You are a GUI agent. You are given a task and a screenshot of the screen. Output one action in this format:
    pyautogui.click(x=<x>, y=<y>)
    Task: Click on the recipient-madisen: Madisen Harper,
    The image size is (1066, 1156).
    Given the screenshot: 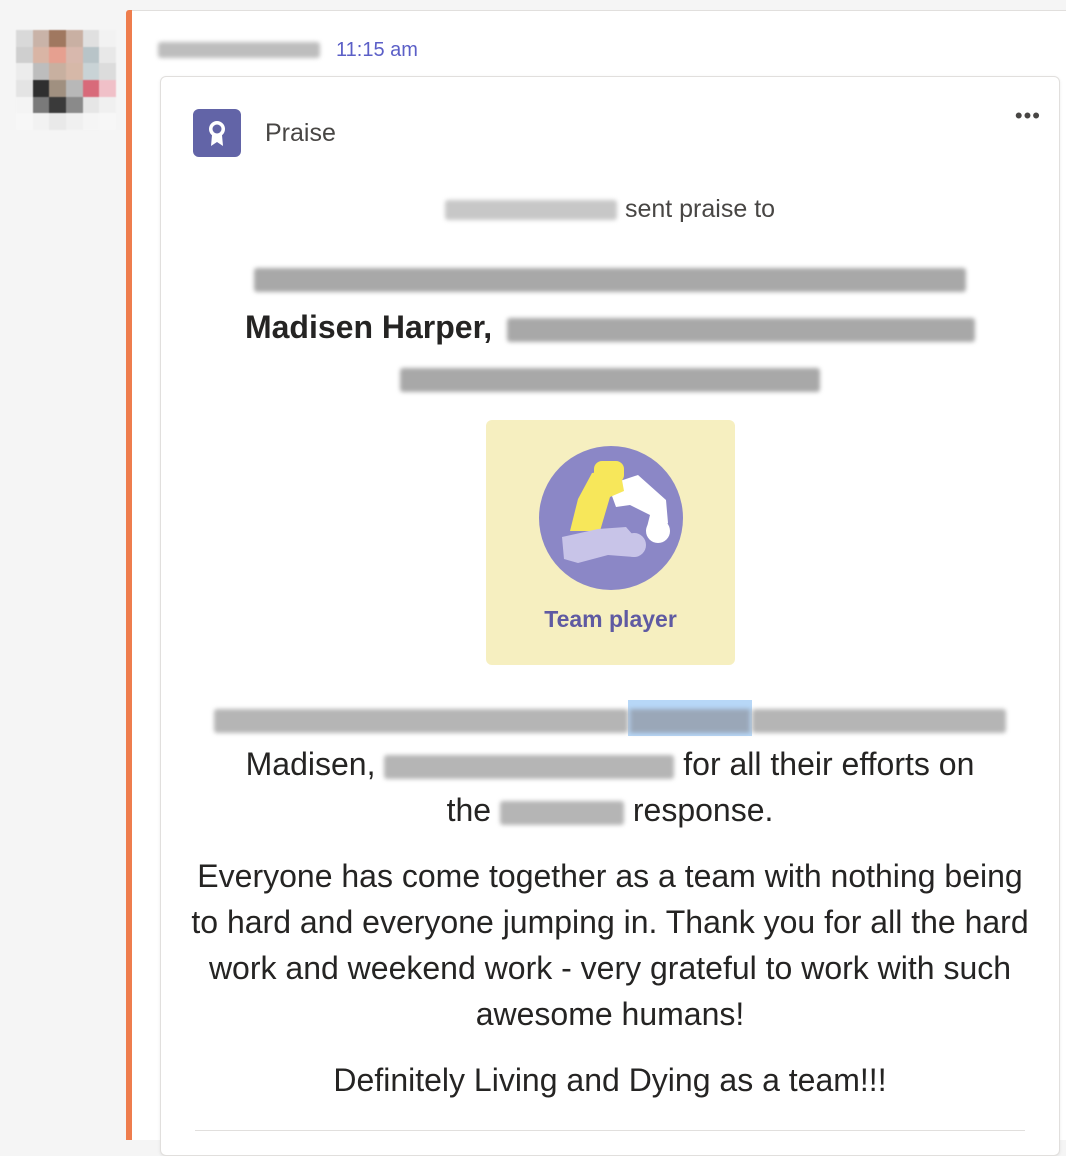 What is the action you would take?
    pyautogui.click(x=368, y=327)
    